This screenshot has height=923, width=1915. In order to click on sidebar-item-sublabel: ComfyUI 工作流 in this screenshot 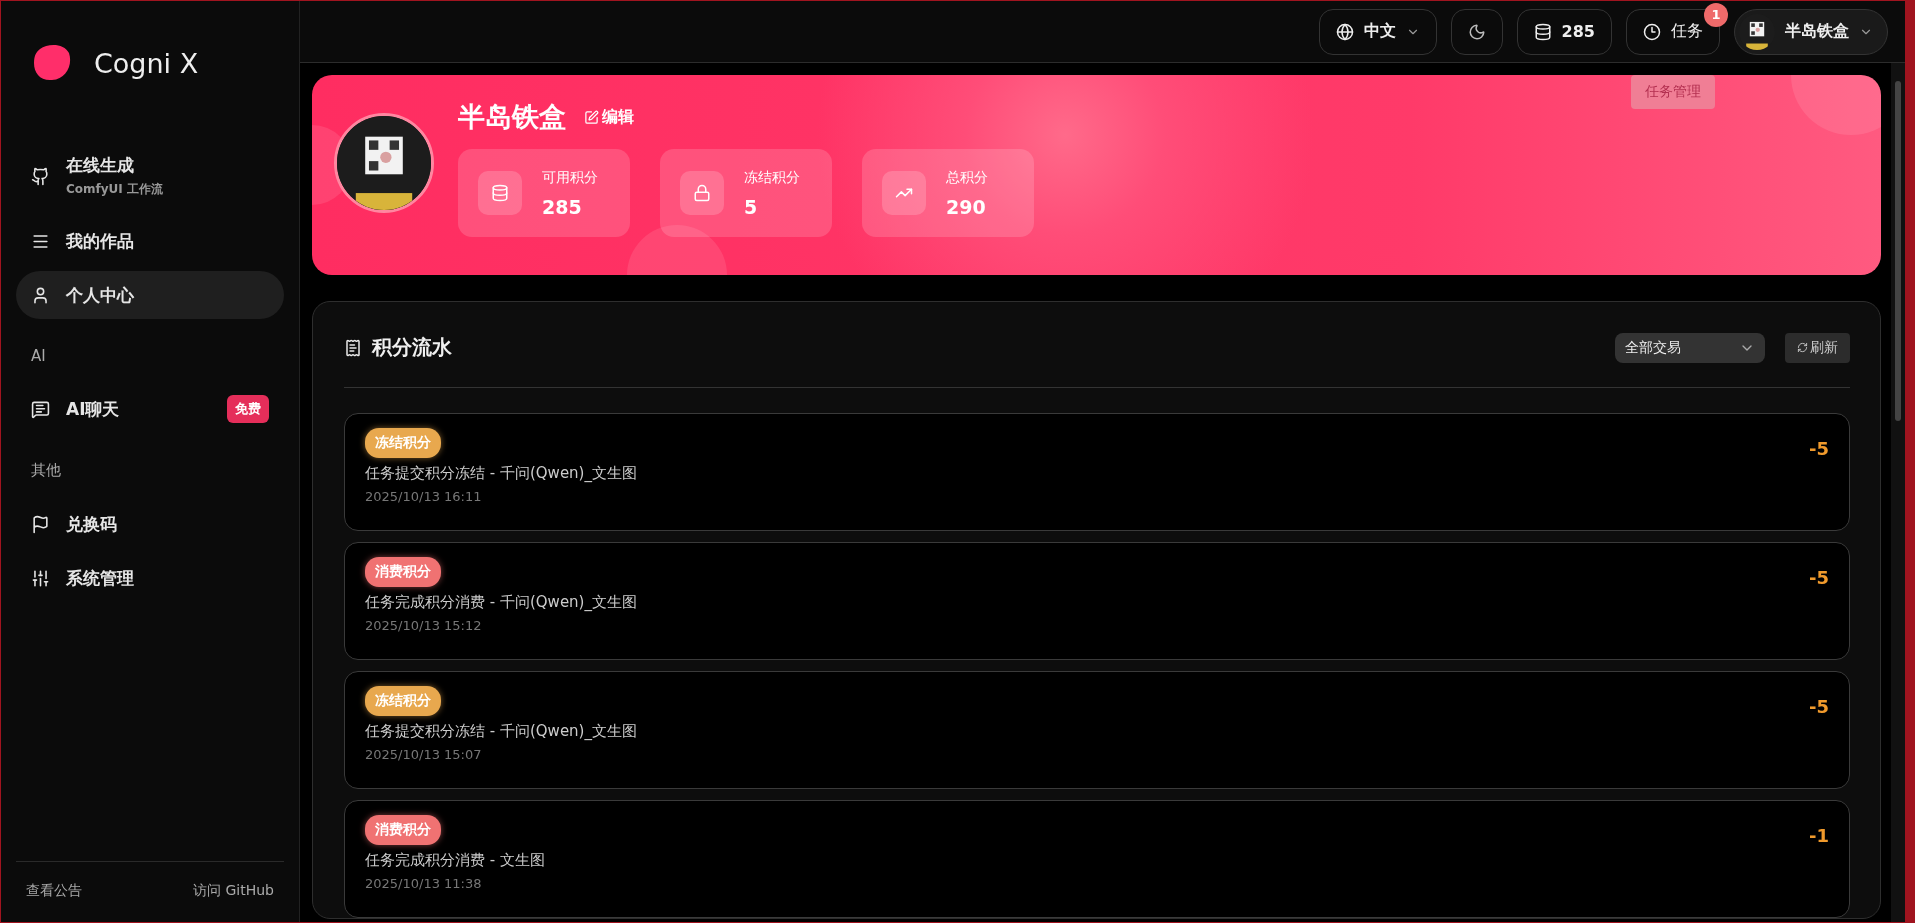, I will do `click(115, 189)`.